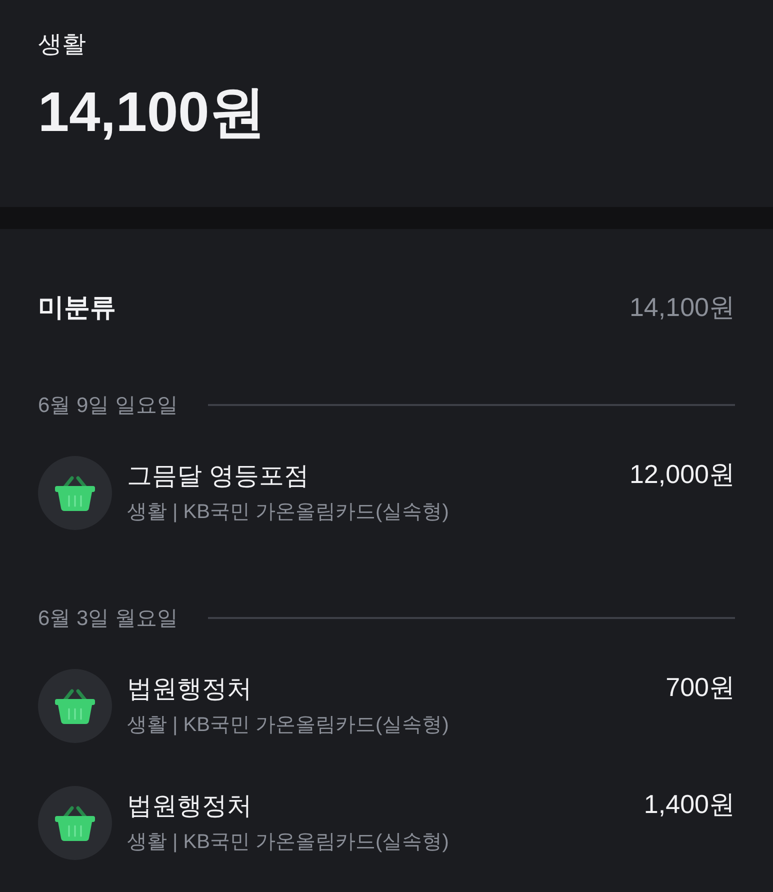 The height and width of the screenshot is (892, 773). I want to click on date-heading: 6월 9일 일요일, so click(108, 406).